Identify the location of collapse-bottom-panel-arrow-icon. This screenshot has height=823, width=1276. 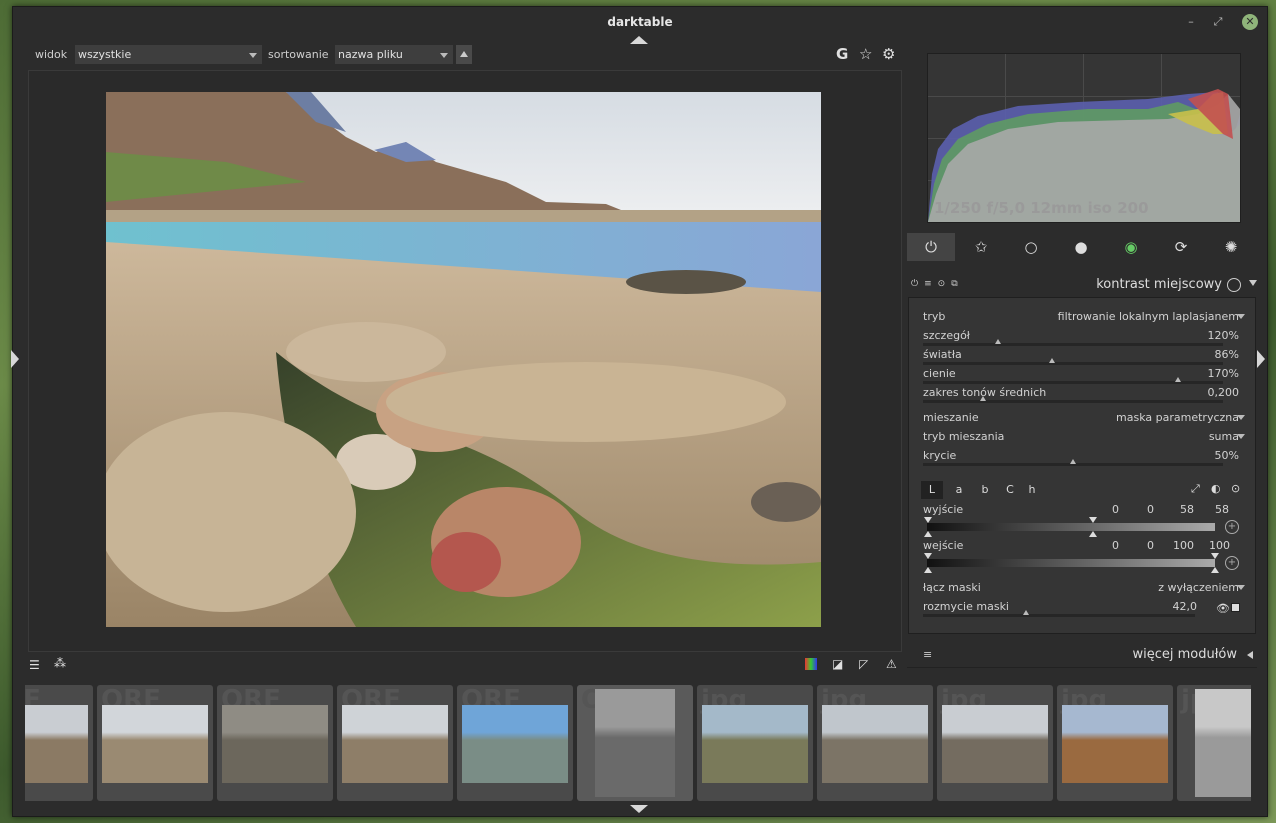
(639, 809).